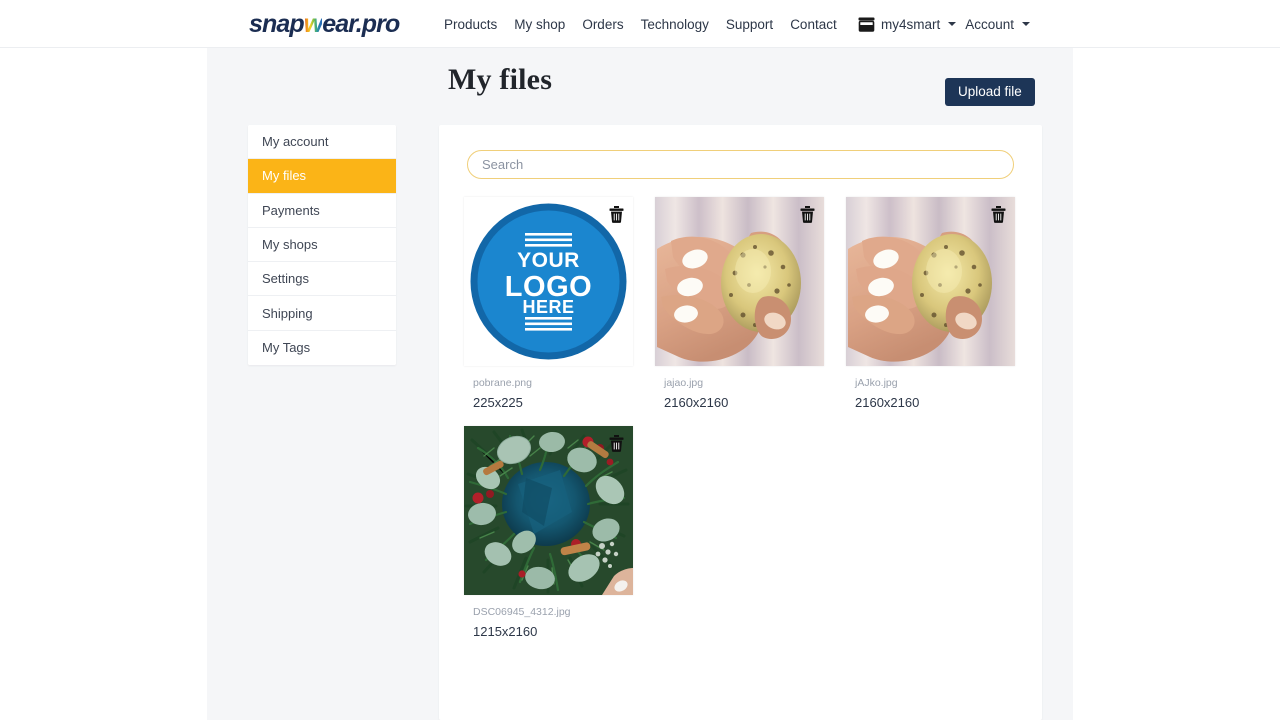 This screenshot has width=1280, height=720. What do you see at coordinates (876, 383) in the screenshot?
I see `file-name: jAJko.jpg` at bounding box center [876, 383].